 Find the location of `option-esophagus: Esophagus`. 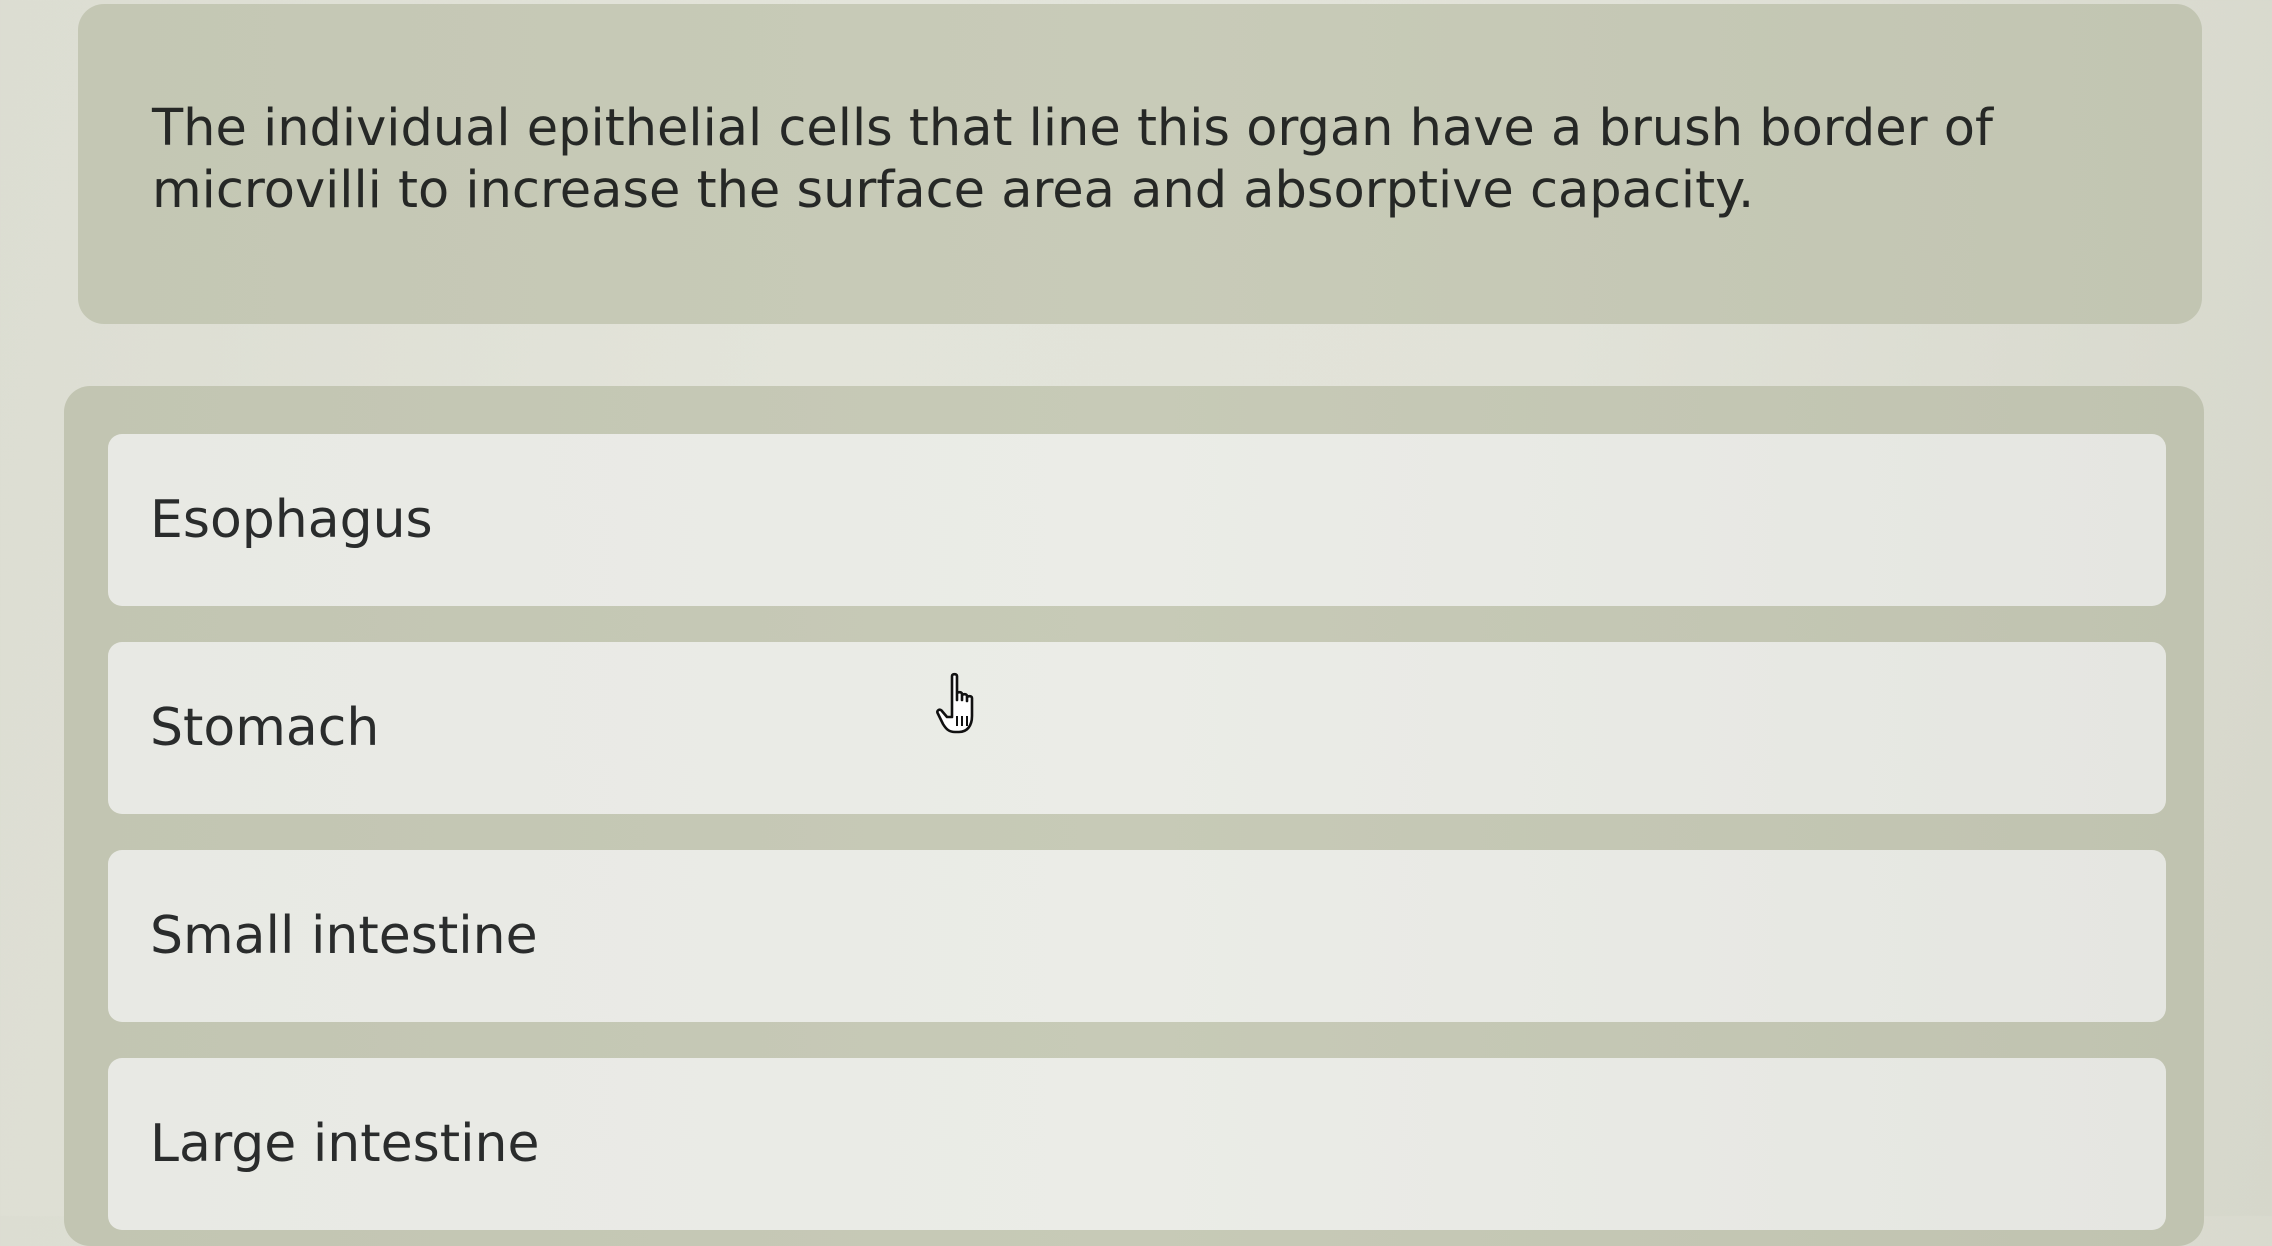

option-esophagus: Esophagus is located at coordinates (1137, 520).